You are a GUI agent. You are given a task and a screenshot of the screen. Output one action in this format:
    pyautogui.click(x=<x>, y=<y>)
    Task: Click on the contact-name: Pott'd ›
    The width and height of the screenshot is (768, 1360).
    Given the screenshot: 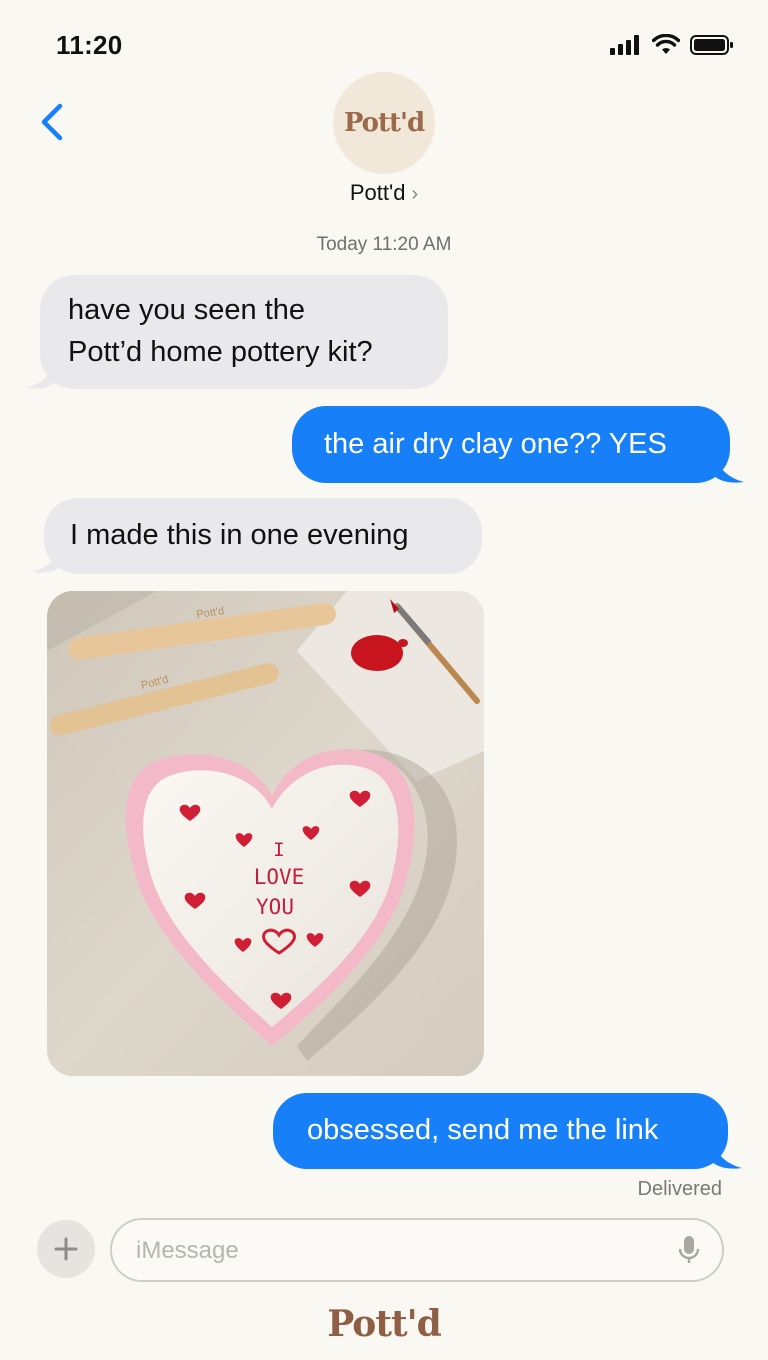 What is the action you would take?
    pyautogui.click(x=384, y=193)
    